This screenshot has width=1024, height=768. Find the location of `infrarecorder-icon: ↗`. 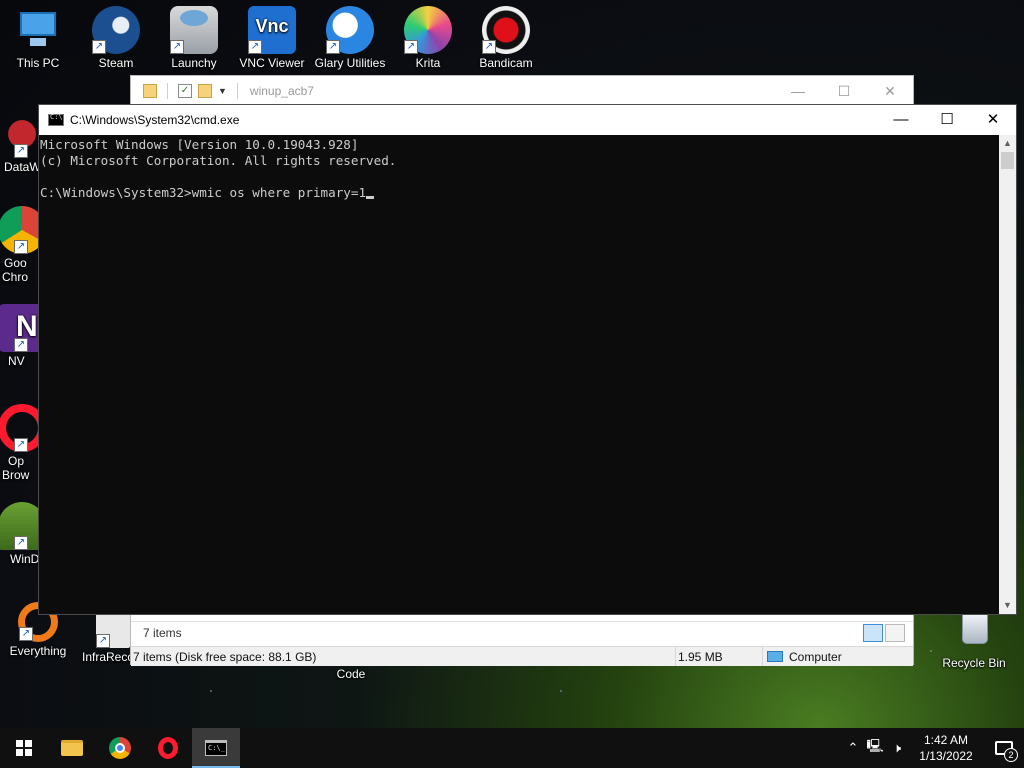

infrarecorder-icon: ↗ is located at coordinates (113, 630).